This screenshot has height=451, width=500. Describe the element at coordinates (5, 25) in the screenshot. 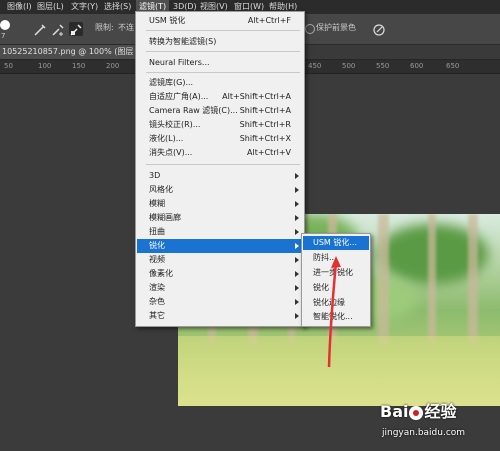

I see `brush-preview-icon` at that location.